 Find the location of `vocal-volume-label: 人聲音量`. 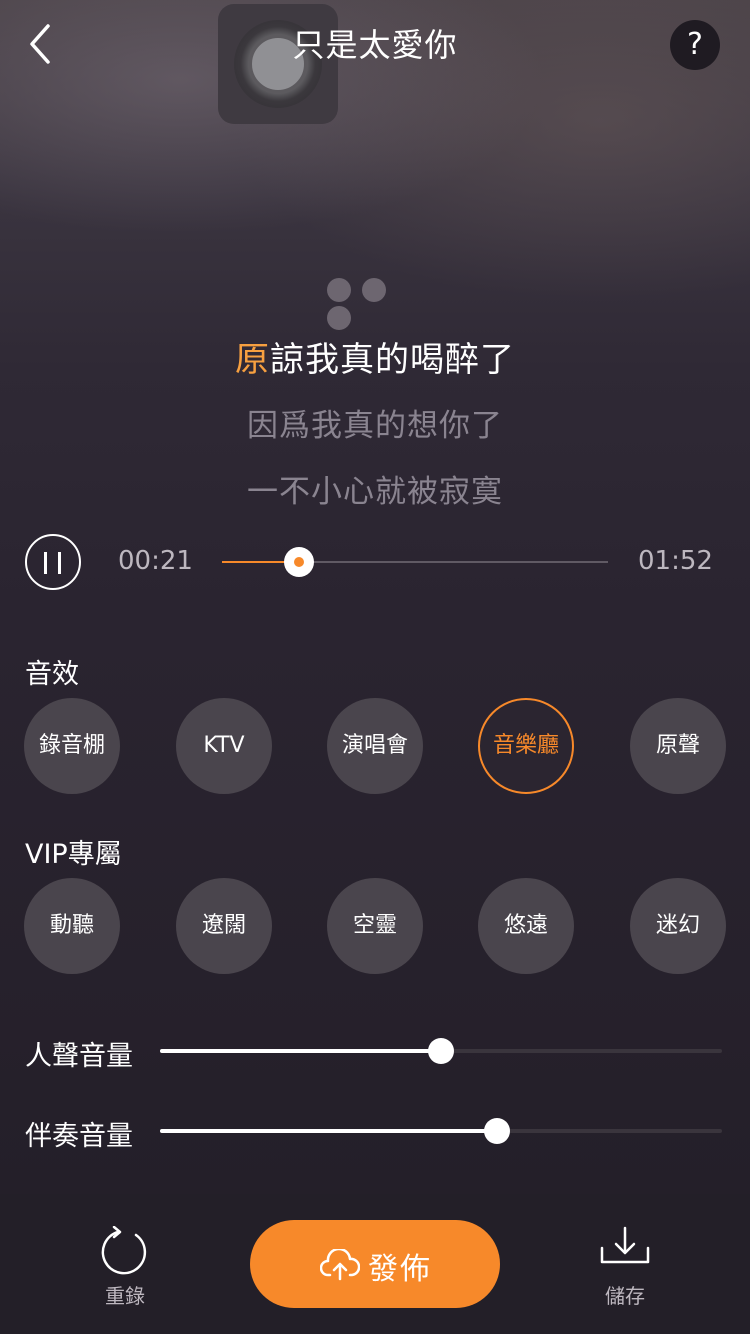

vocal-volume-label: 人聲音量 is located at coordinates (79, 1056).